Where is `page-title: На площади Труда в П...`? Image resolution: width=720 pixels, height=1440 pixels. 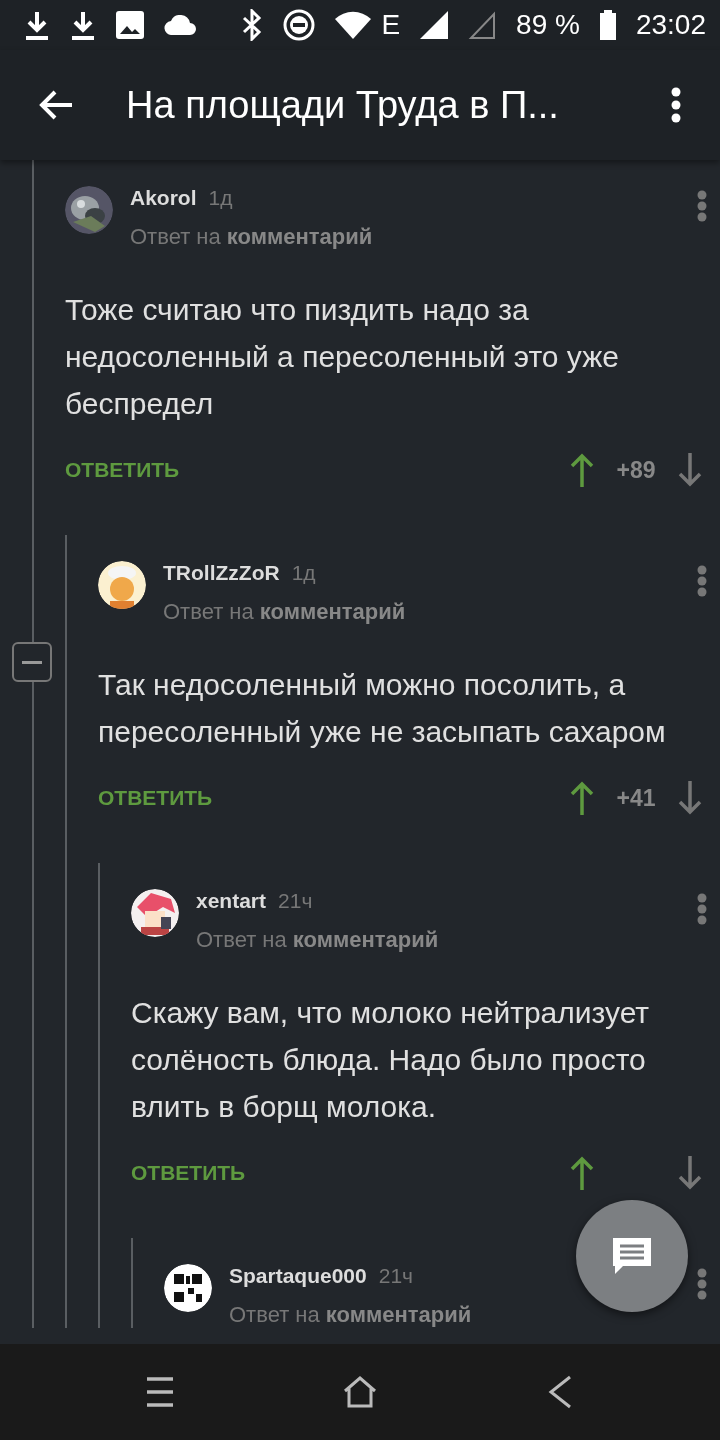
page-title: На площади Труда в П... is located at coordinates (343, 105).